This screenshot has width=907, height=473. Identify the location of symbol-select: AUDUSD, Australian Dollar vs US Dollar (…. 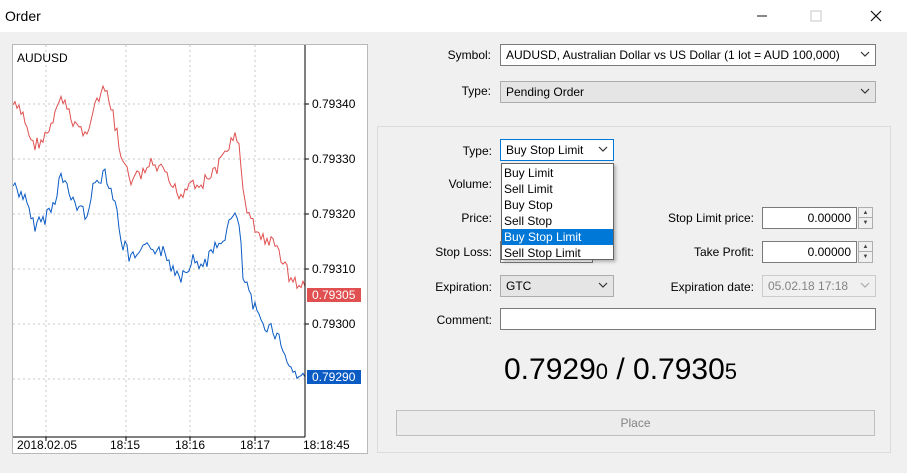
(688, 55).